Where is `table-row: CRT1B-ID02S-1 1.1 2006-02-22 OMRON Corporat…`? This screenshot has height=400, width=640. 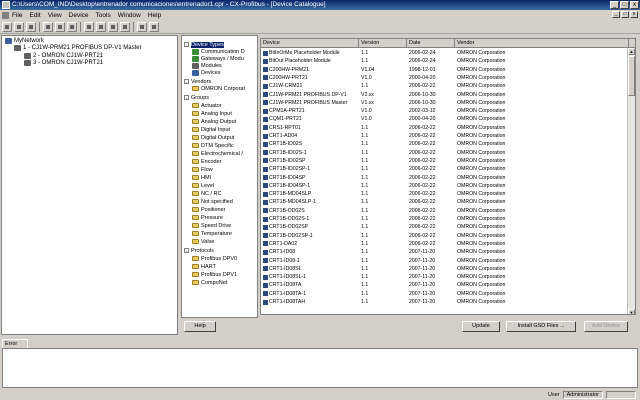
table-row: CRT1B-ID02S-1 1.1 2006-02-22 OMRON Corporat… is located at coordinates (445, 153).